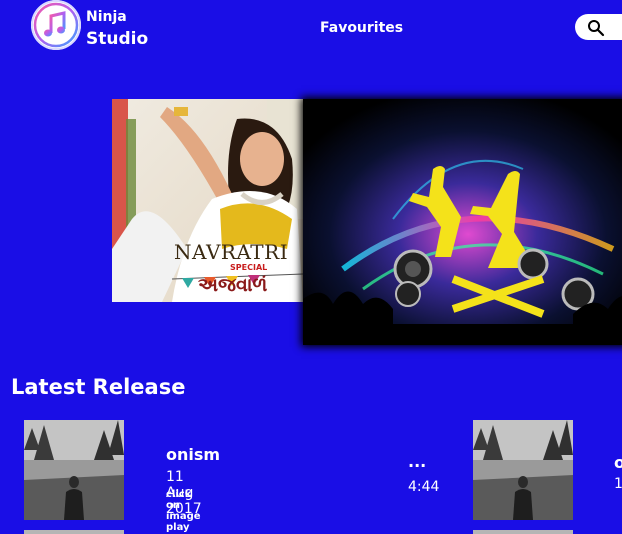 Image resolution: width=622 pixels, height=534 pixels. What do you see at coordinates (117, 28) in the screenshot?
I see `brand-name: Ninja Studio` at bounding box center [117, 28].